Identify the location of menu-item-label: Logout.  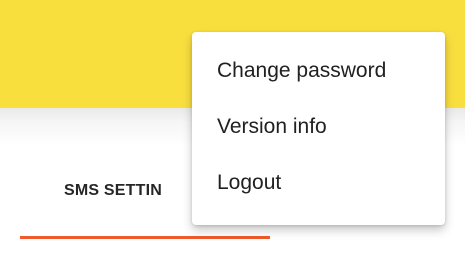
(249, 182).